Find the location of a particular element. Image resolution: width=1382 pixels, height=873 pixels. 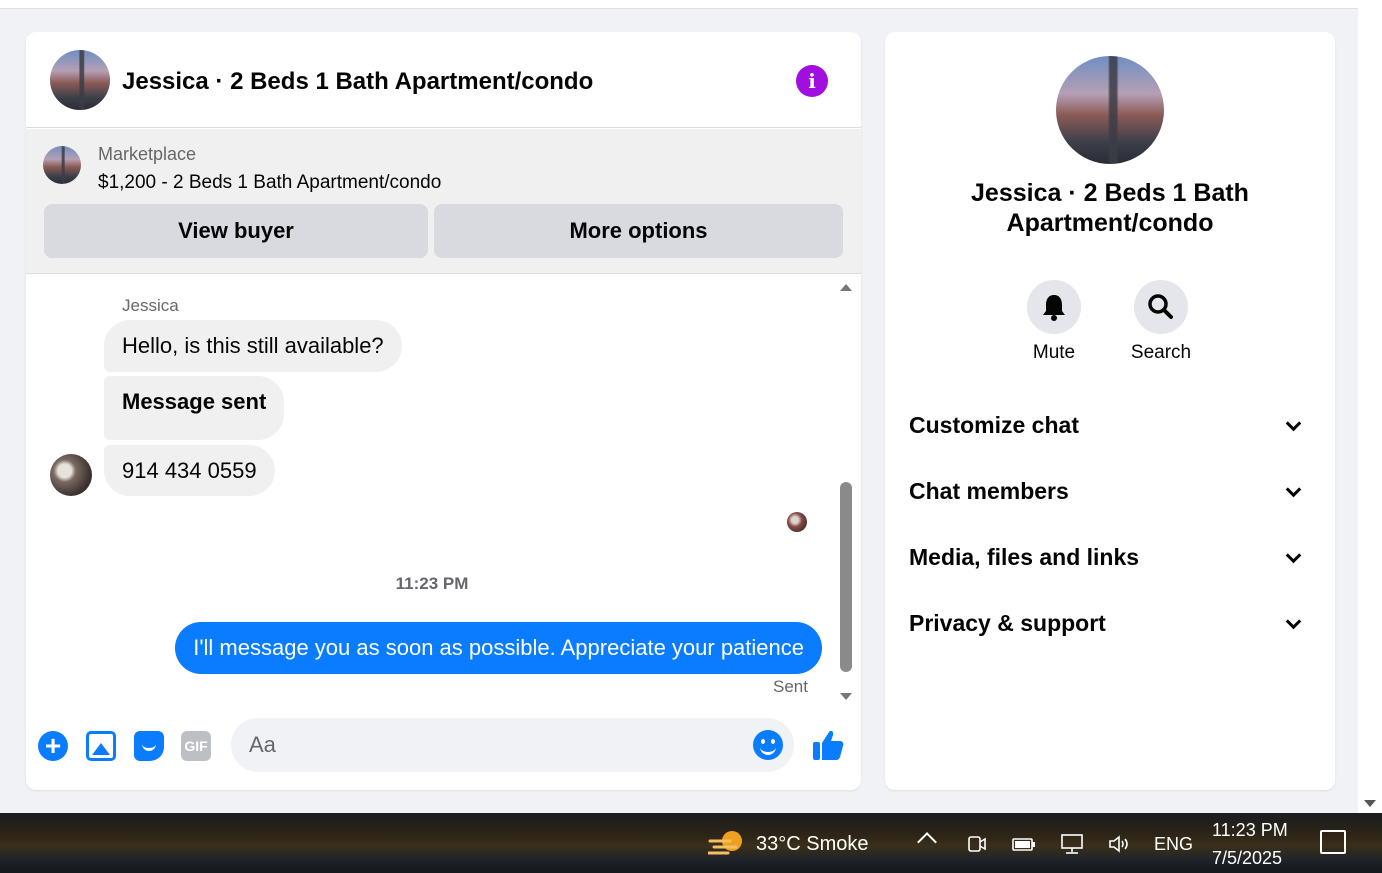

section-customize-chat: Customize chat is located at coordinates (1110, 426).